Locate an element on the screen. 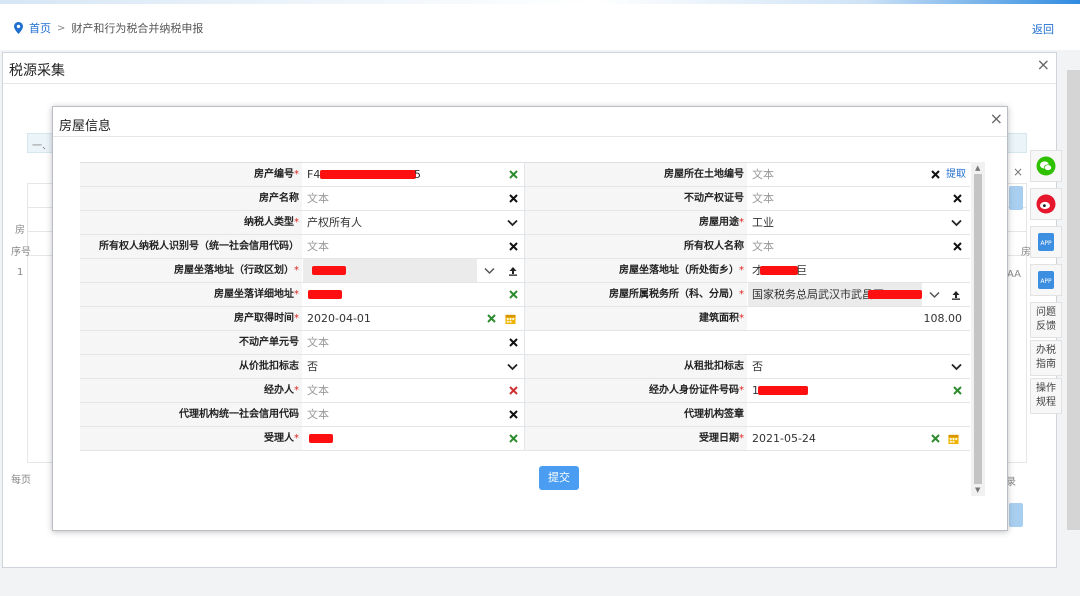 This screenshot has width=1080, height=596. procedure-button: 操作 规程 is located at coordinates (1046, 396).